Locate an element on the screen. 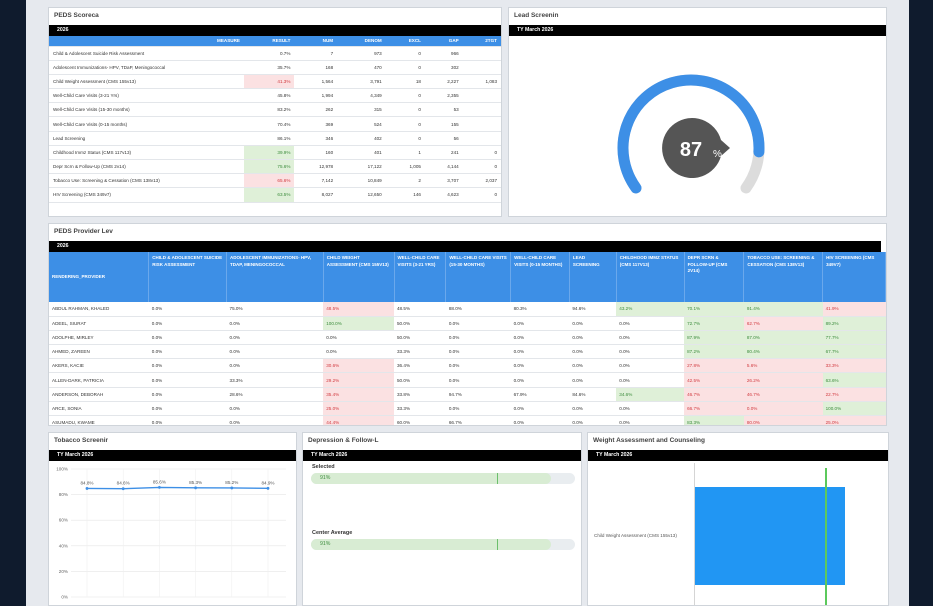 This screenshot has width=933, height=606. scorecard-cell-gap: 302 is located at coordinates (443, 67).